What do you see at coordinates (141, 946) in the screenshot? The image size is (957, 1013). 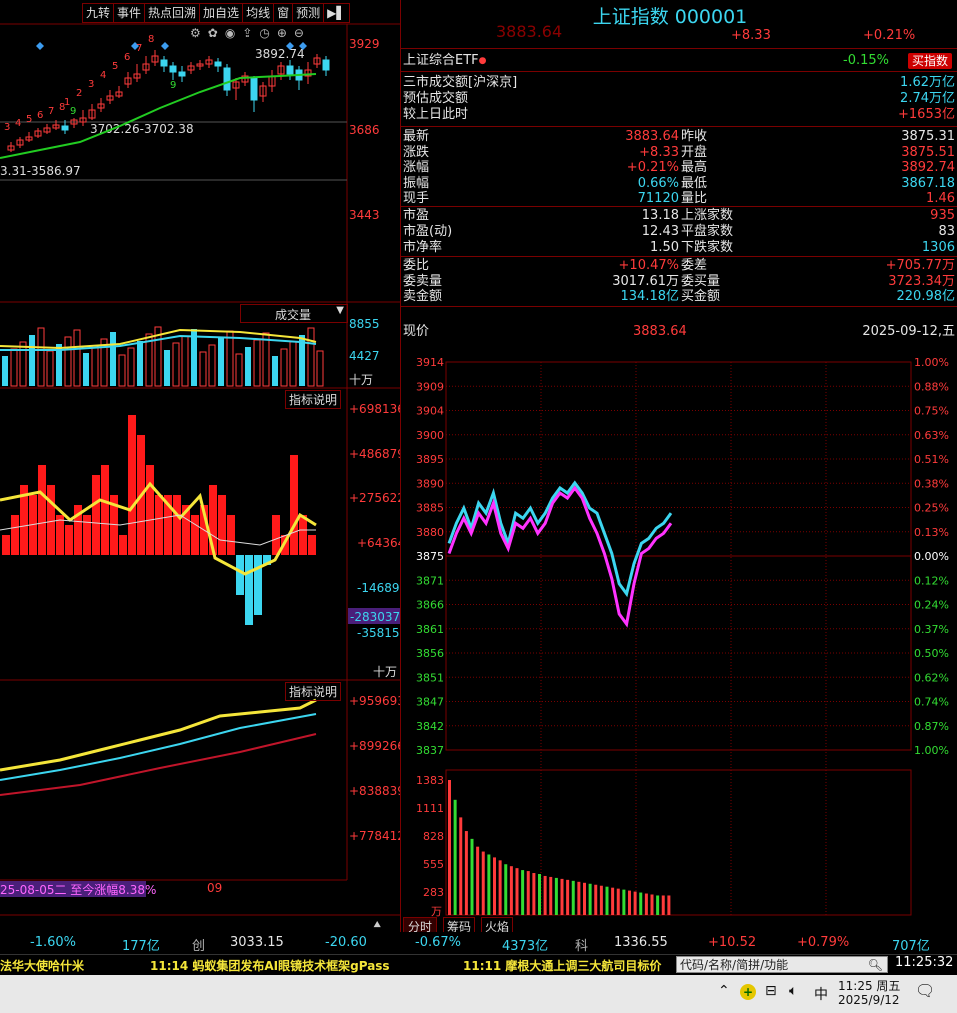 I see `ticker-item: 177亿` at bounding box center [141, 946].